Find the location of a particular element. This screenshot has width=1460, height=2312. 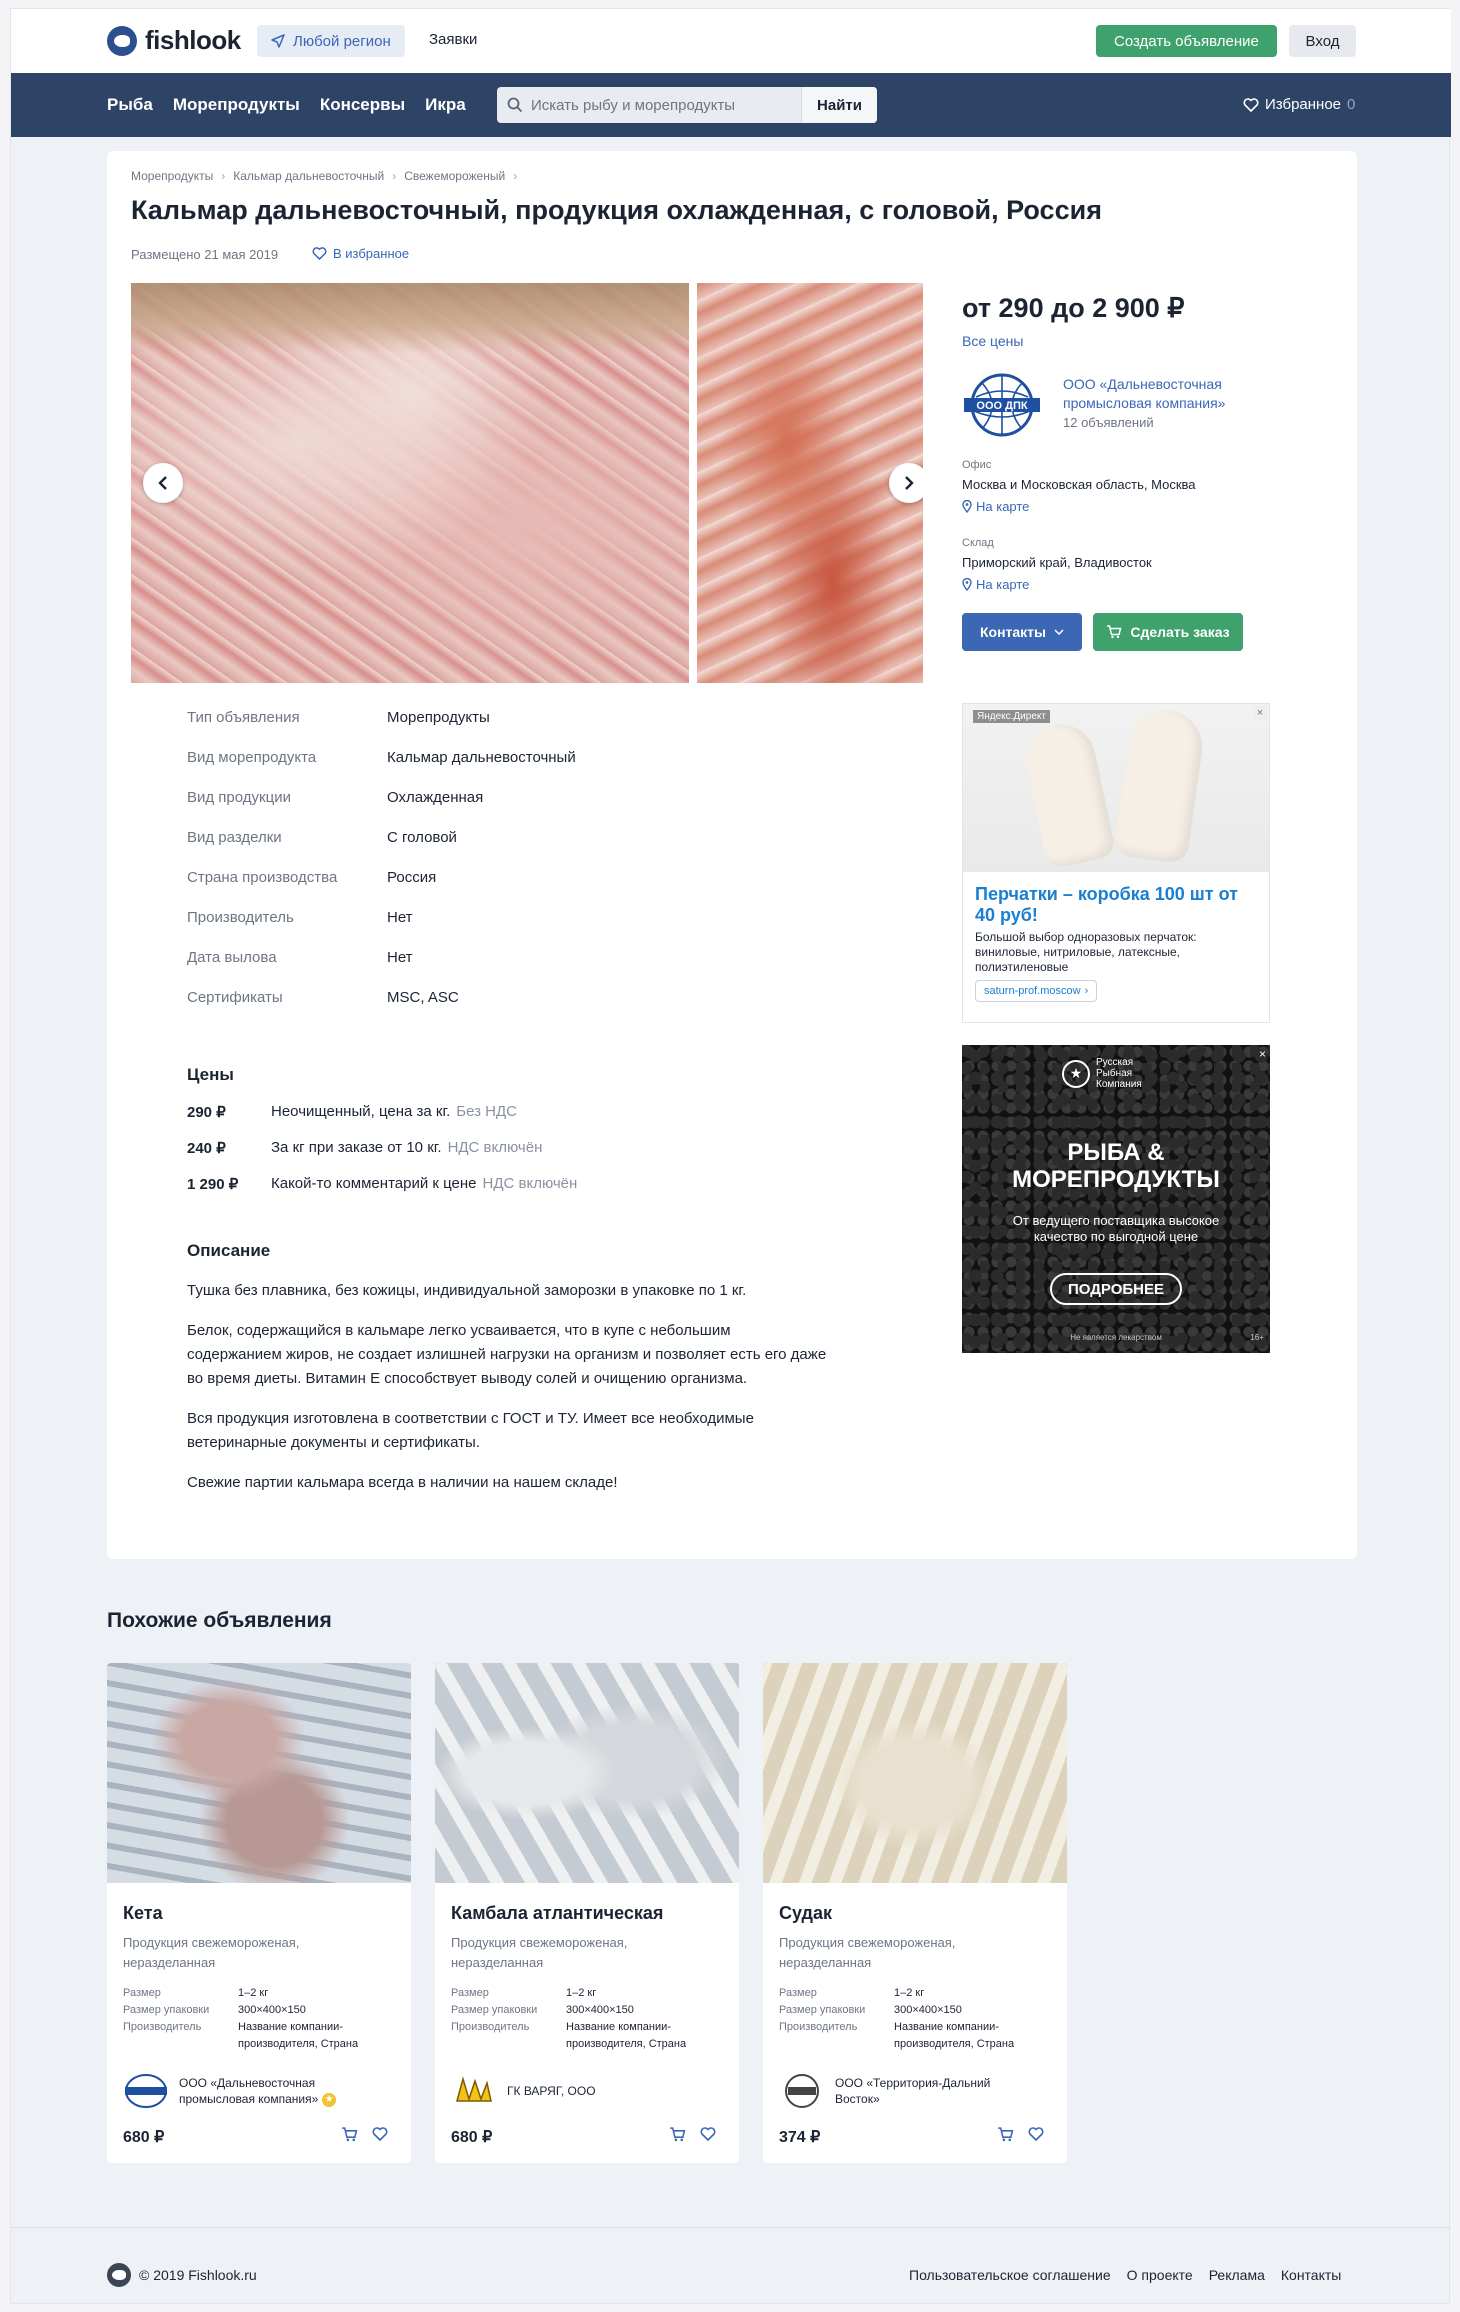

price-range: от 290 до 2 900 ₽ is located at coordinates (1073, 308).